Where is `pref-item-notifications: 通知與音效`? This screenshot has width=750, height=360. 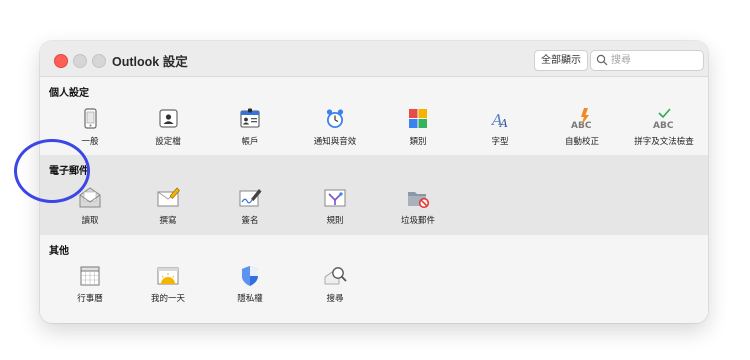
pref-item-notifications: 通知與音效 is located at coordinates (335, 127).